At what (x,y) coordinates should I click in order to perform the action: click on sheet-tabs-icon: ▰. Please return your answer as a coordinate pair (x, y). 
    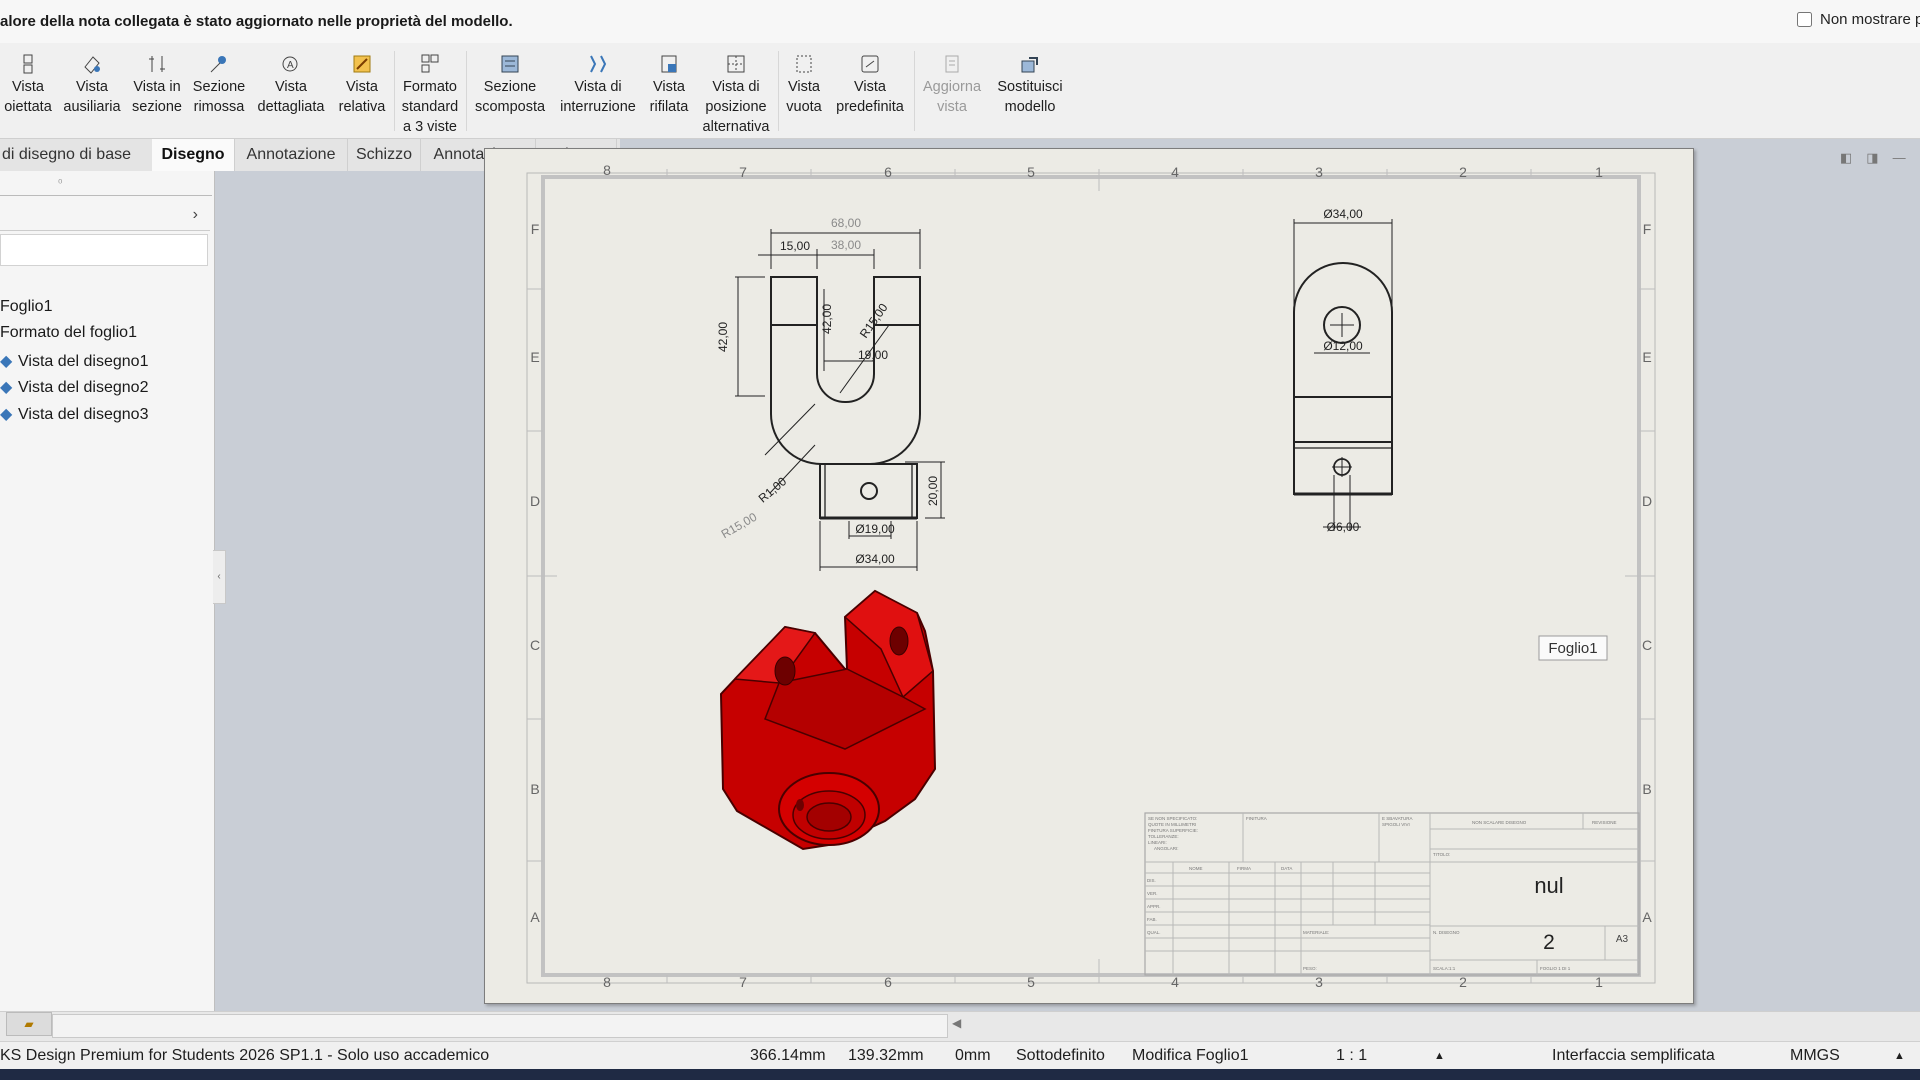
    Looking at the image, I should click on (29, 1024).